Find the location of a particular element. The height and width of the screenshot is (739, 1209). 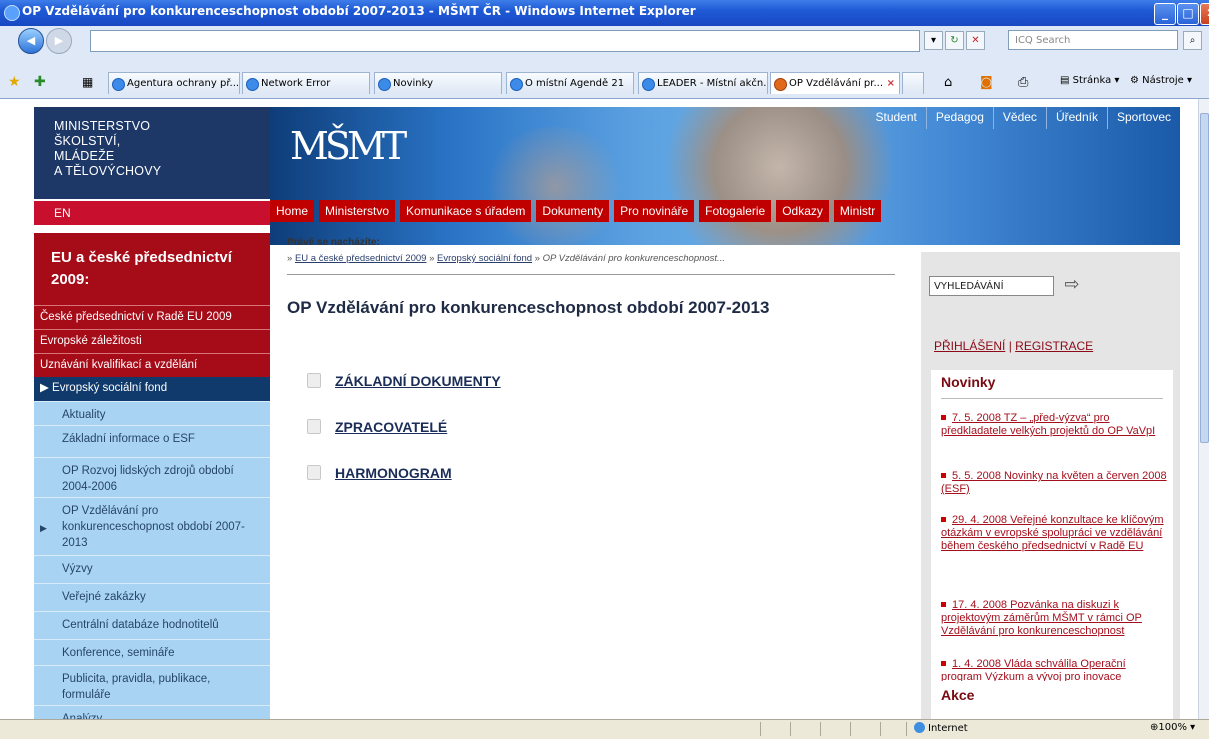

zoom-level: ⊕100% ▾ is located at coordinates (1172, 727).